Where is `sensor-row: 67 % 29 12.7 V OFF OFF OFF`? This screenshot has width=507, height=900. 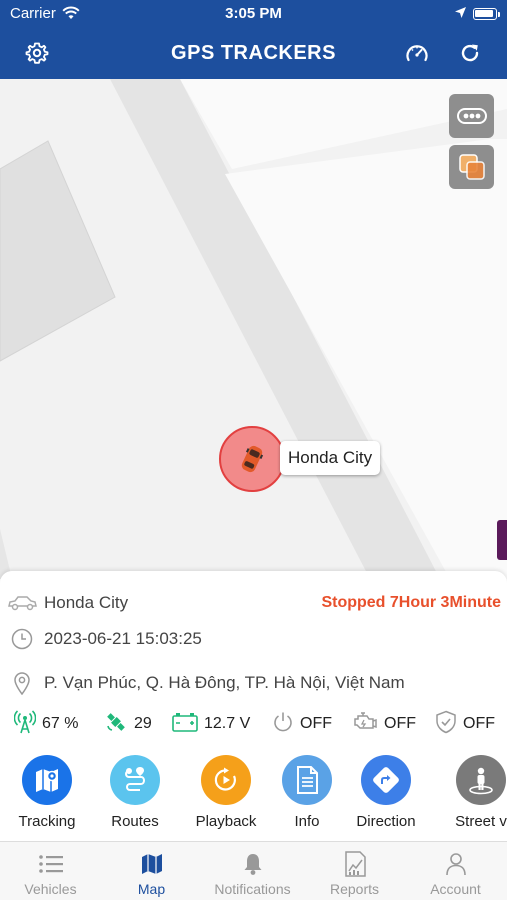
sensor-row: 67 % 29 12.7 V OFF OFF OFF is located at coordinates (253, 724).